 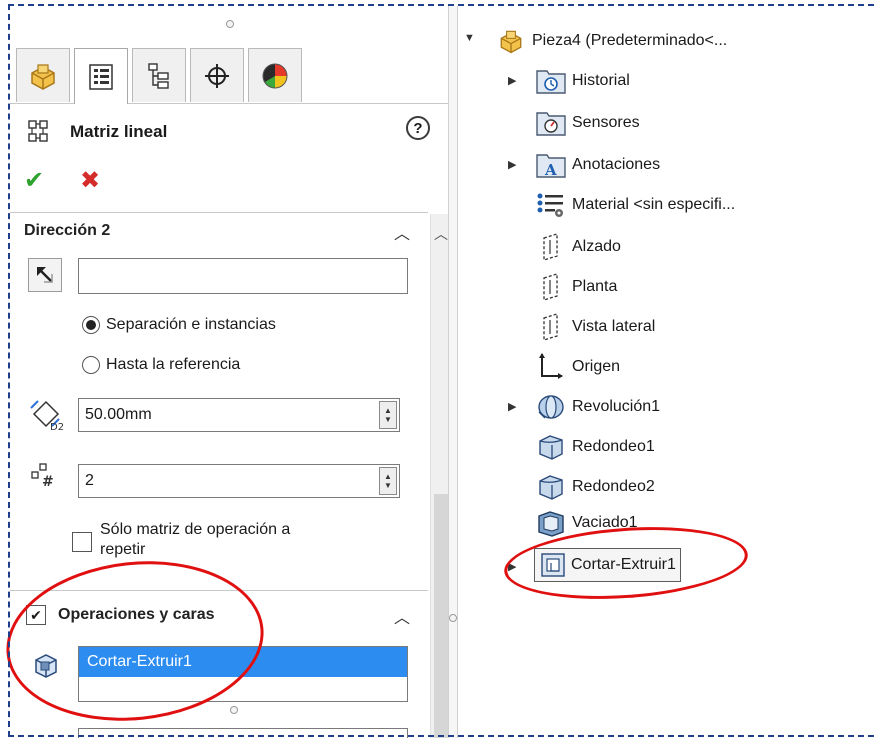 I want to click on tree-item-label: Redondeo1, so click(x=613, y=446).